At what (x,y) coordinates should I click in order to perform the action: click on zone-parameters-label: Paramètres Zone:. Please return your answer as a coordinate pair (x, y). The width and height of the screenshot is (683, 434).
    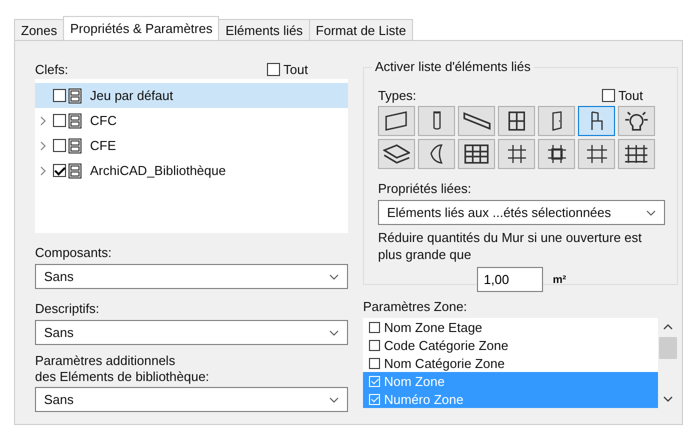
    Looking at the image, I should click on (415, 306).